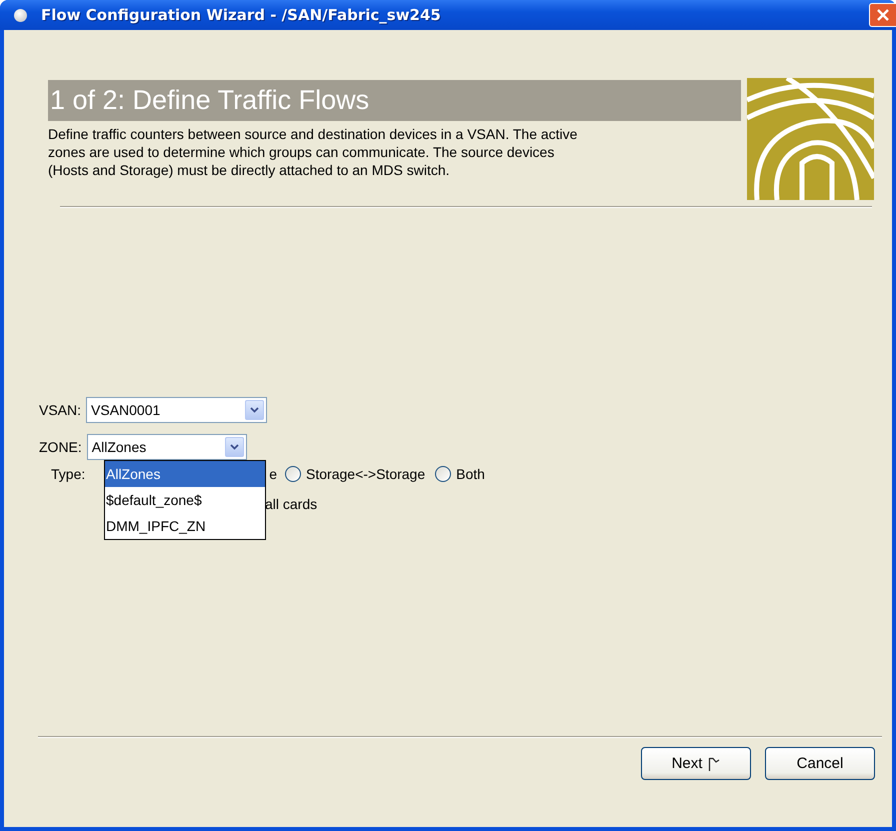 The width and height of the screenshot is (896, 831). Describe the element at coordinates (714, 763) in the screenshot. I see `flag-icon` at that location.